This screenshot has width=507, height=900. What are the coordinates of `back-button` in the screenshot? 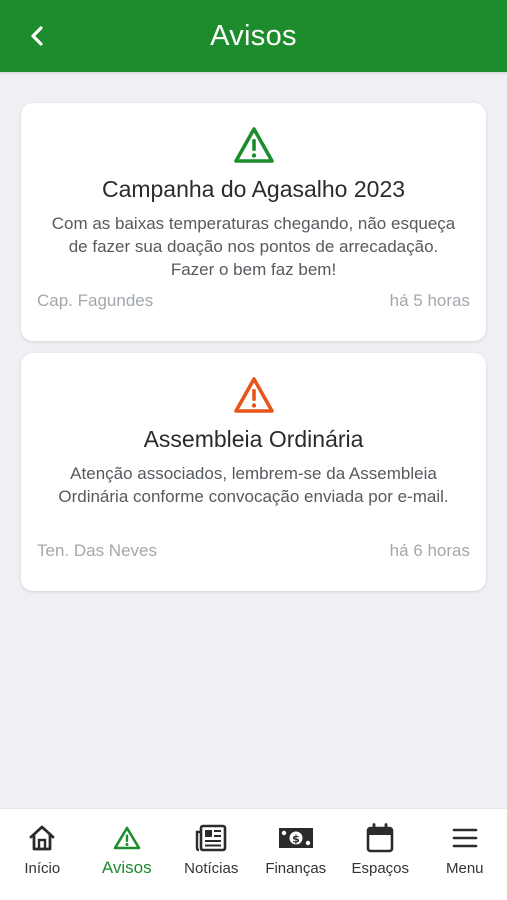 It's located at (38, 36).